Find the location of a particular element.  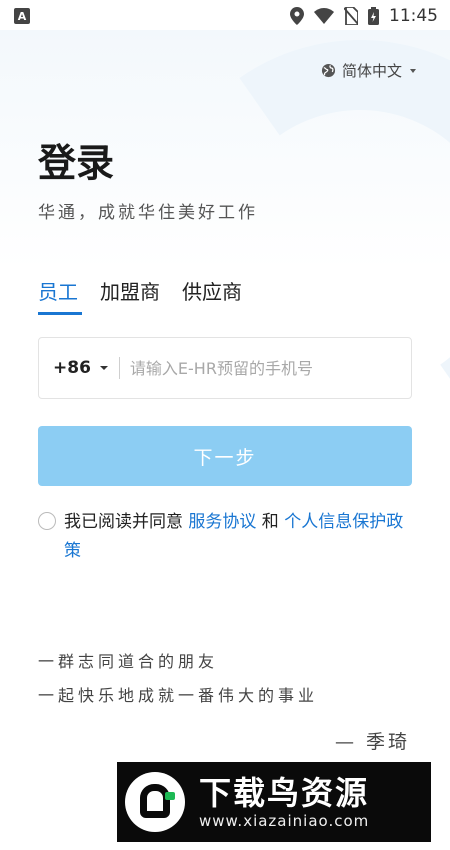

bird-logo-icon-body is located at coordinates (155, 801).